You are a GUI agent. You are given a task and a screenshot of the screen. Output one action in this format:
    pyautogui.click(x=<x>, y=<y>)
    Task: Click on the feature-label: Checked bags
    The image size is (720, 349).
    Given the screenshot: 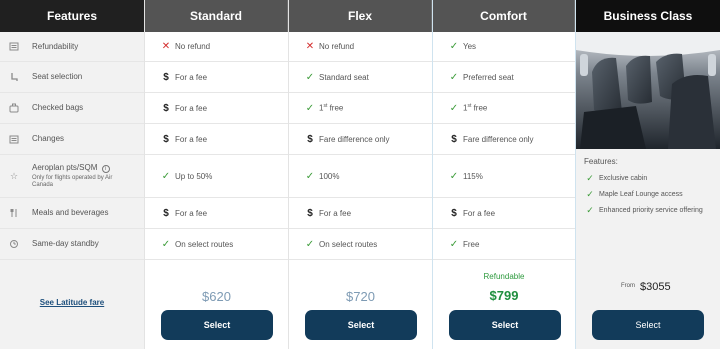 What is the action you would take?
    pyautogui.click(x=58, y=107)
    